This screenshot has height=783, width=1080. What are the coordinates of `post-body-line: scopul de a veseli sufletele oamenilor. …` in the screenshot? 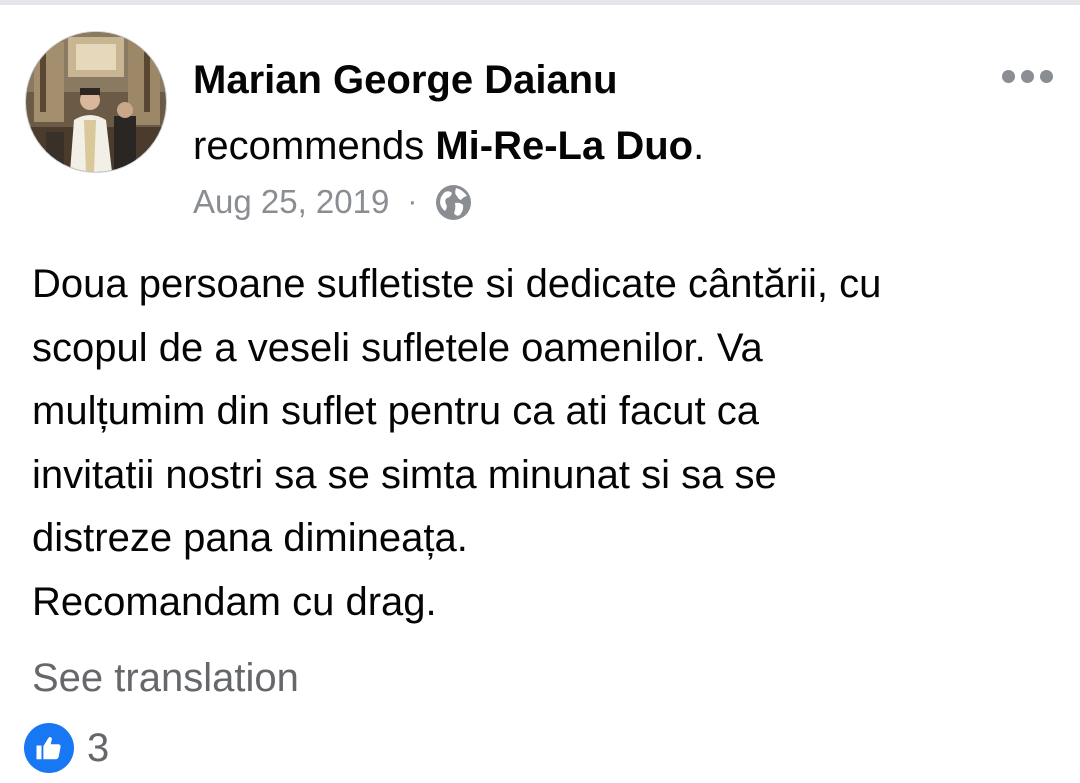 It's located at (397, 347).